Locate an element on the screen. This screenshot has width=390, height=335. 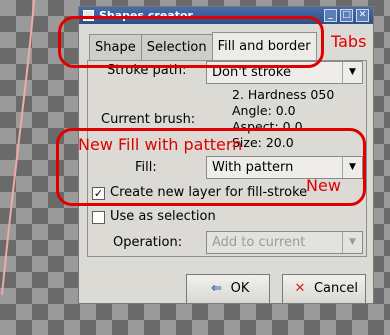
tabs-annotation-label: Tabs is located at coordinates (349, 41).